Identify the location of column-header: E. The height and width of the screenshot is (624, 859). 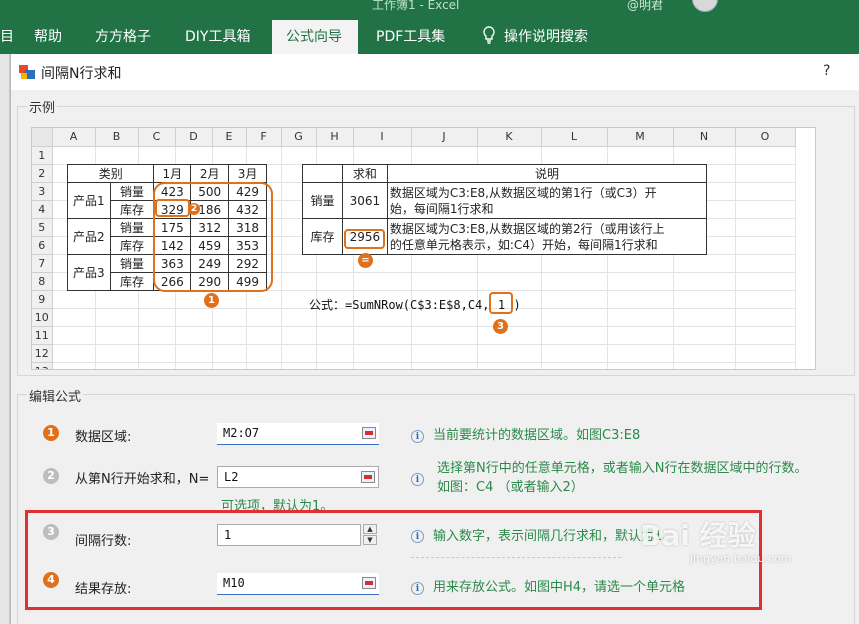
(229, 137).